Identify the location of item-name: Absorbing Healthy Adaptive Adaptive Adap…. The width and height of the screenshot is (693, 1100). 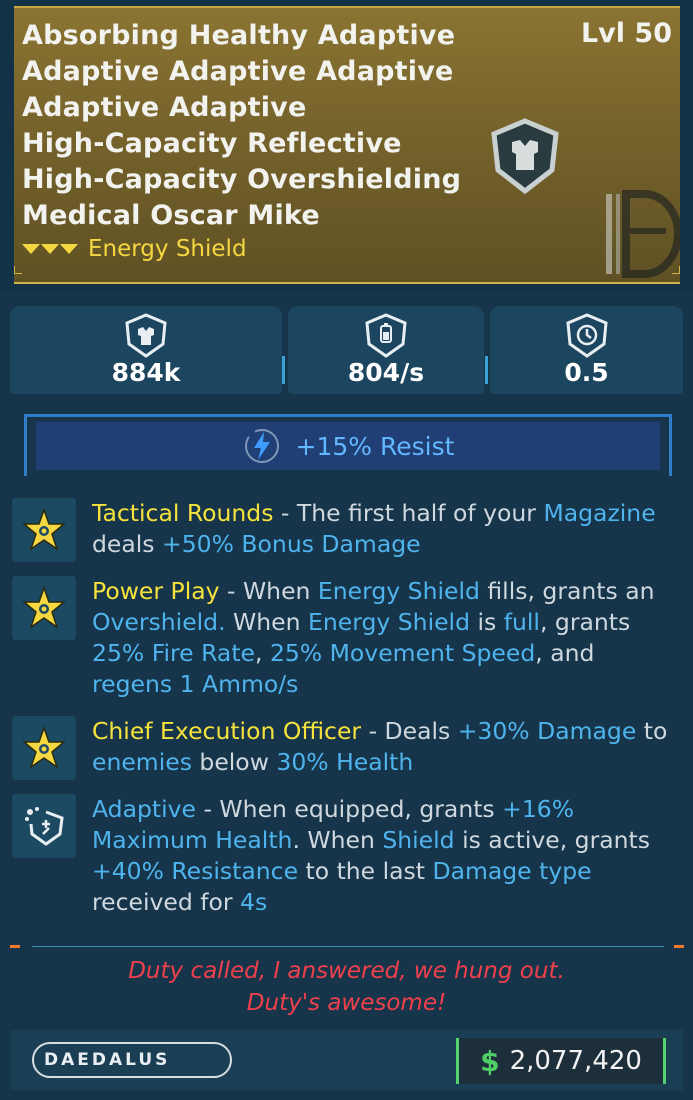
(242, 126).